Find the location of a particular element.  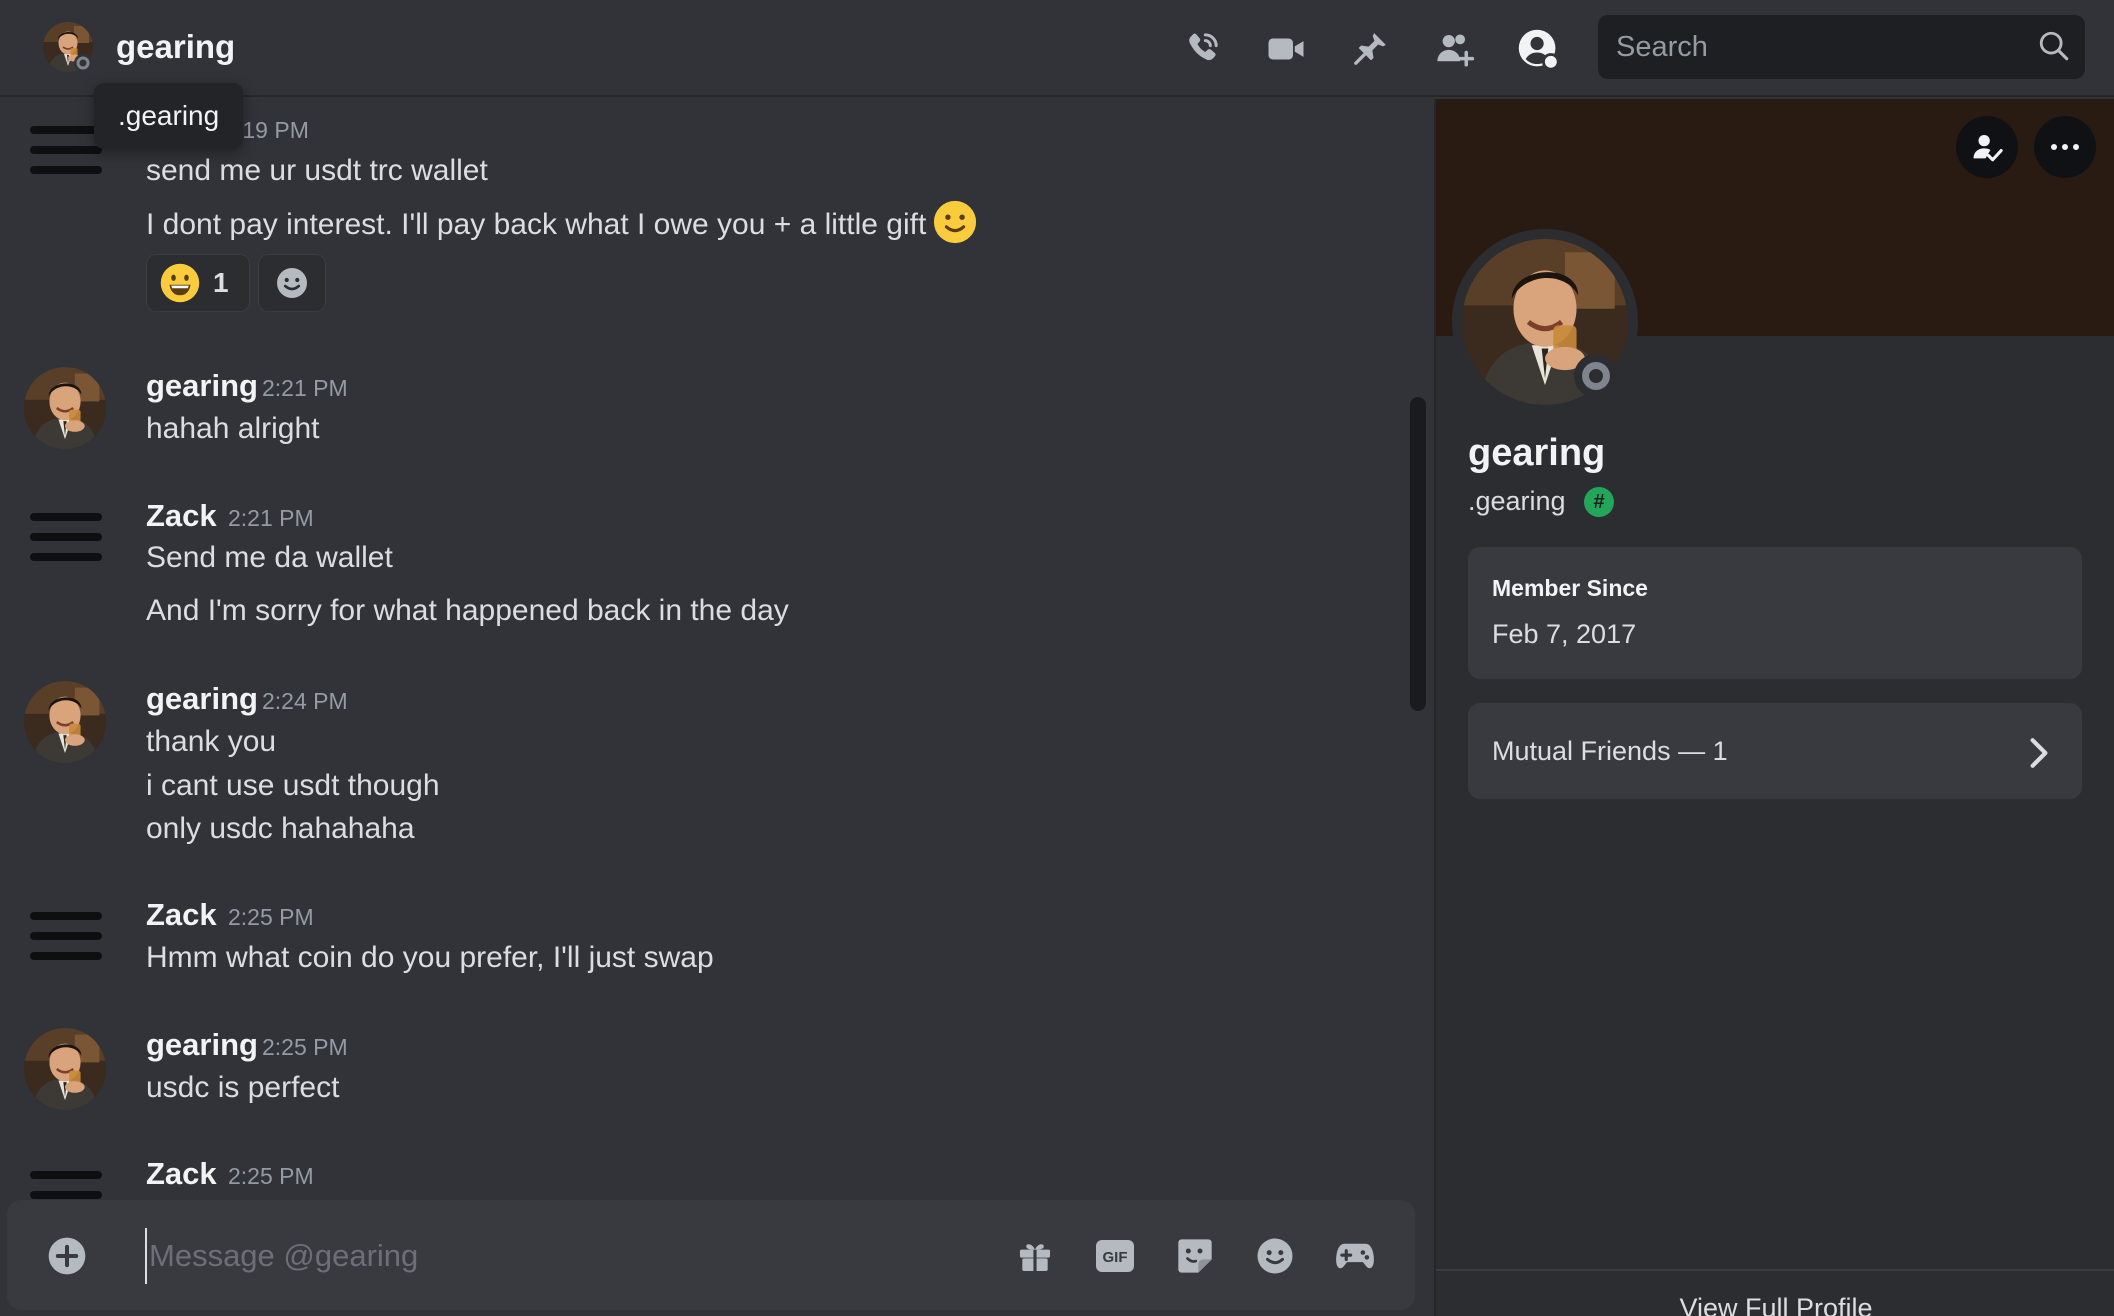

sticker-button is located at coordinates (1195, 1256).